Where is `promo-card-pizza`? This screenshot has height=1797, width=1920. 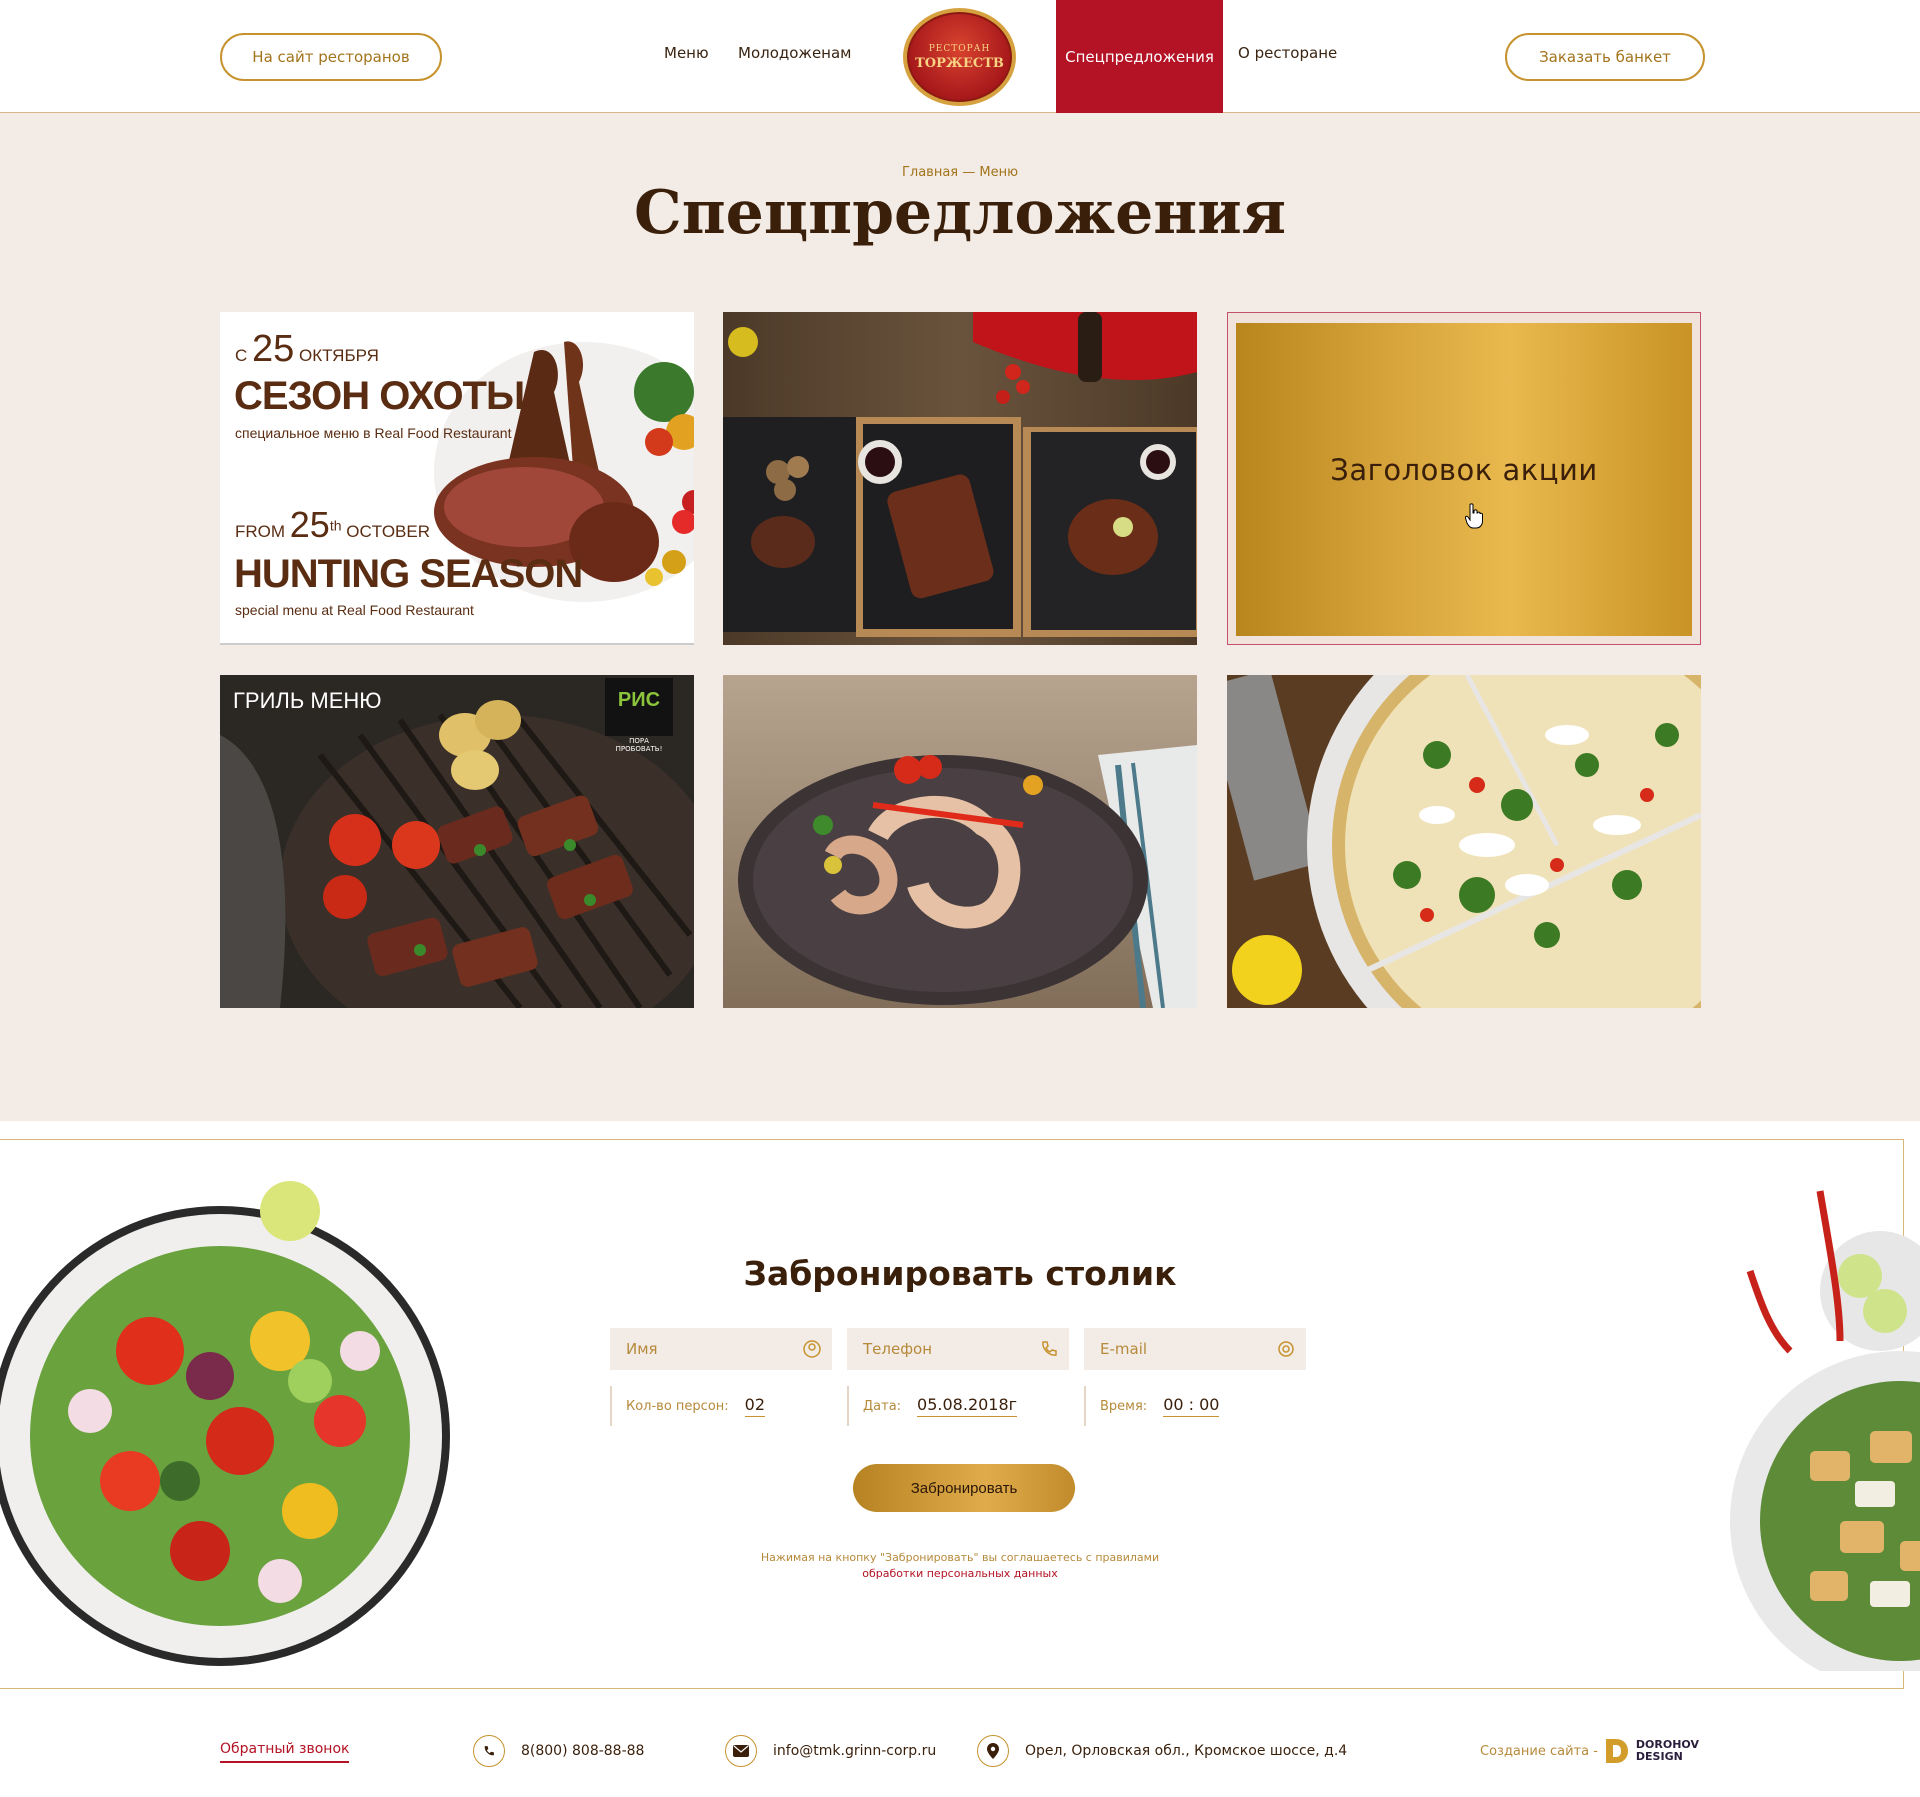 promo-card-pizza is located at coordinates (1464, 841).